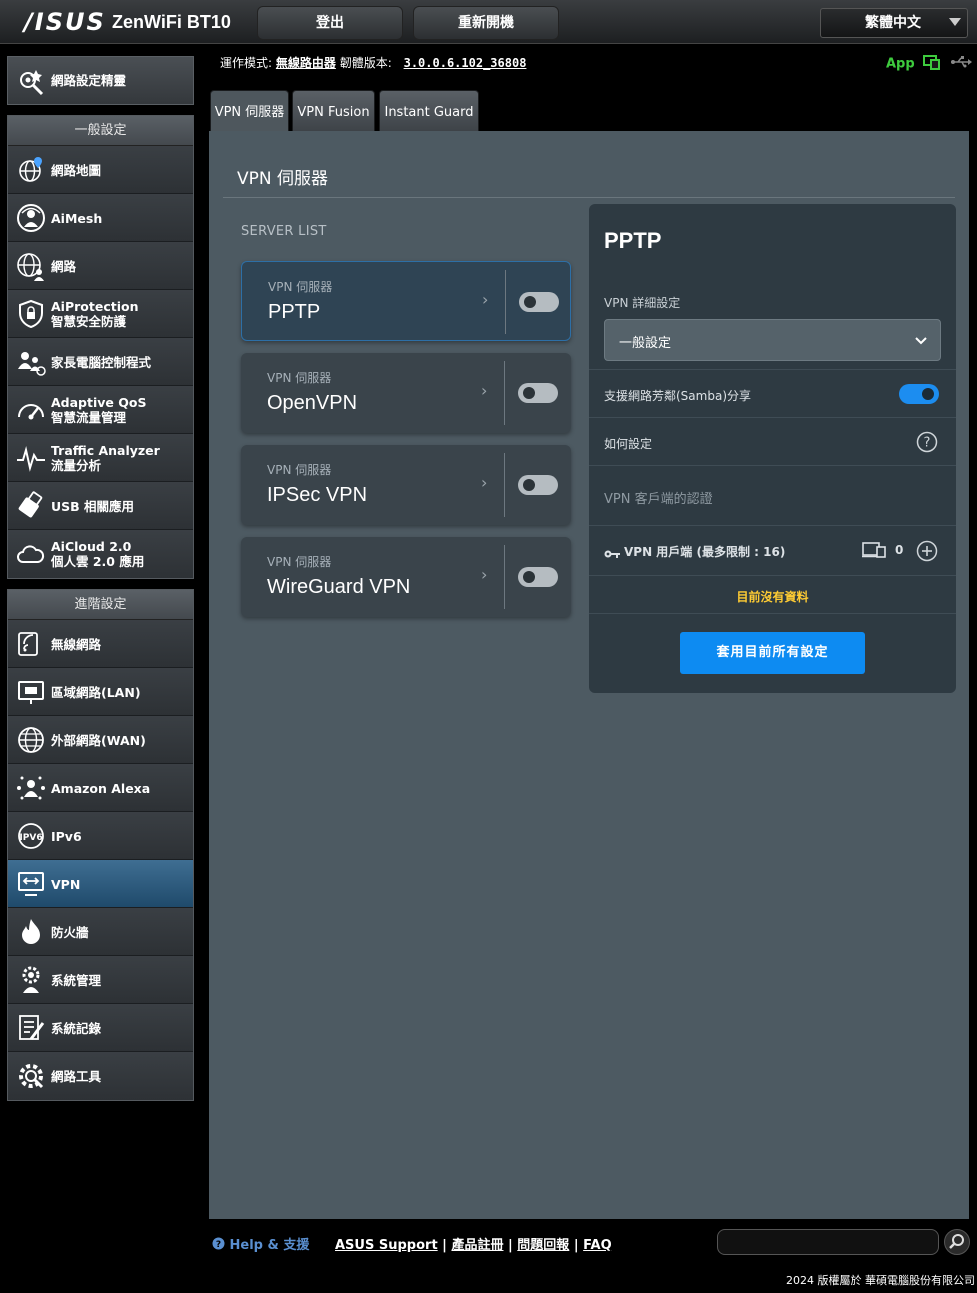  What do you see at coordinates (31, 1028) in the screenshot?
I see `syslog-icon` at bounding box center [31, 1028].